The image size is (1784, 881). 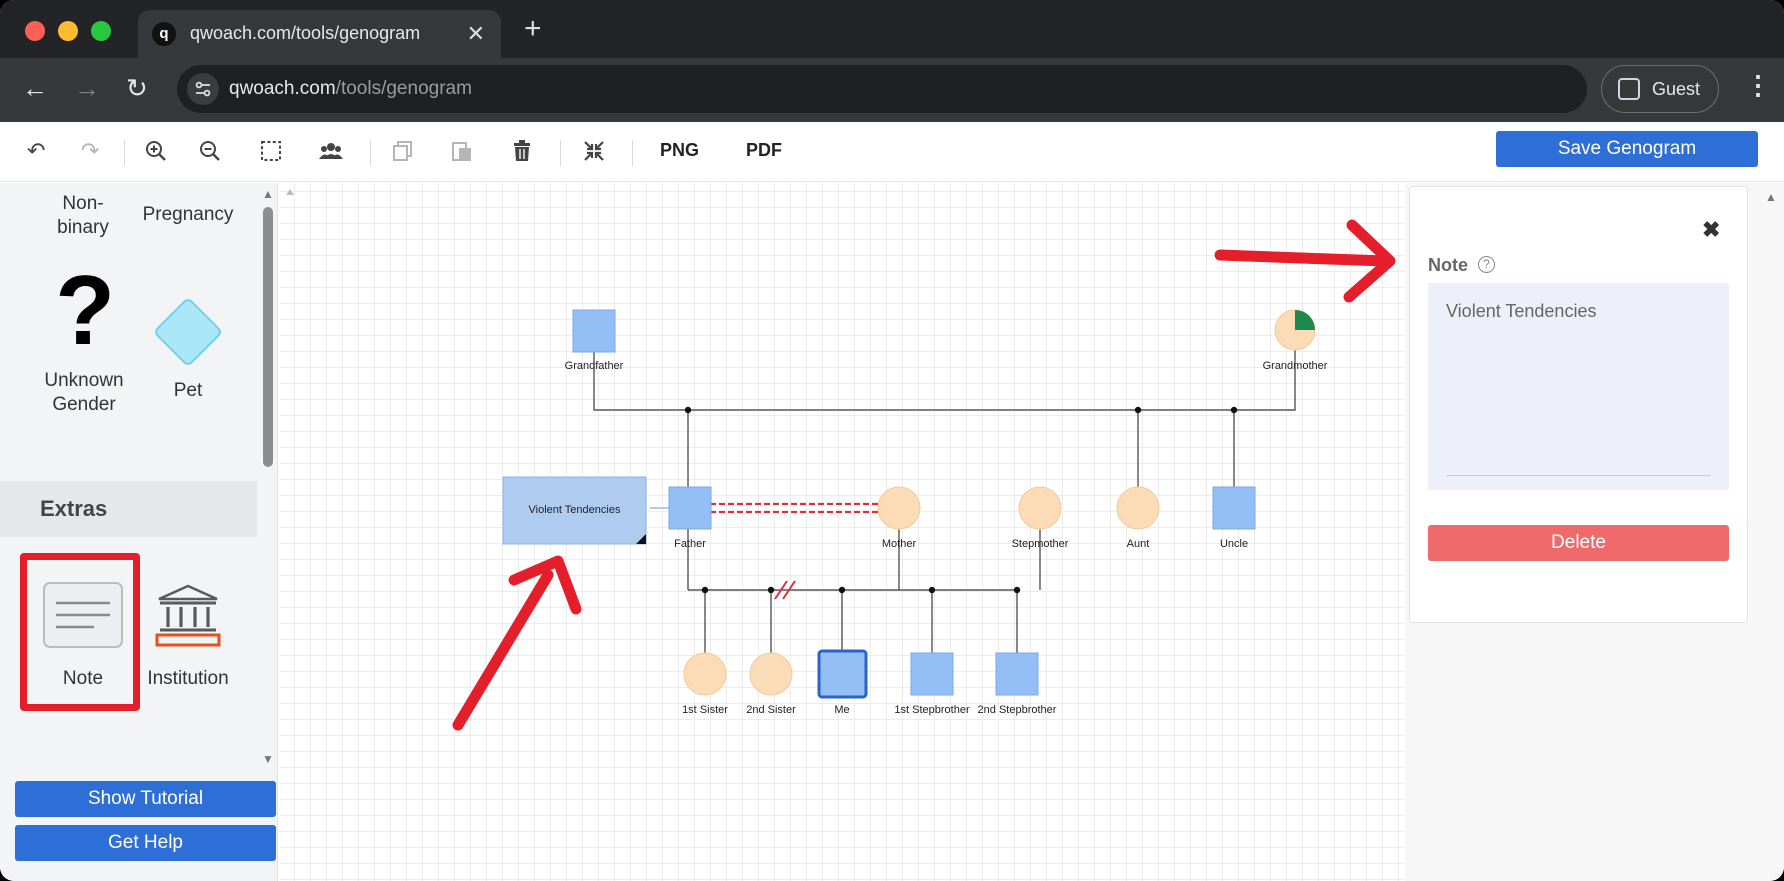 What do you see at coordinates (101, 31) in the screenshot?
I see `zoom-window-button` at bounding box center [101, 31].